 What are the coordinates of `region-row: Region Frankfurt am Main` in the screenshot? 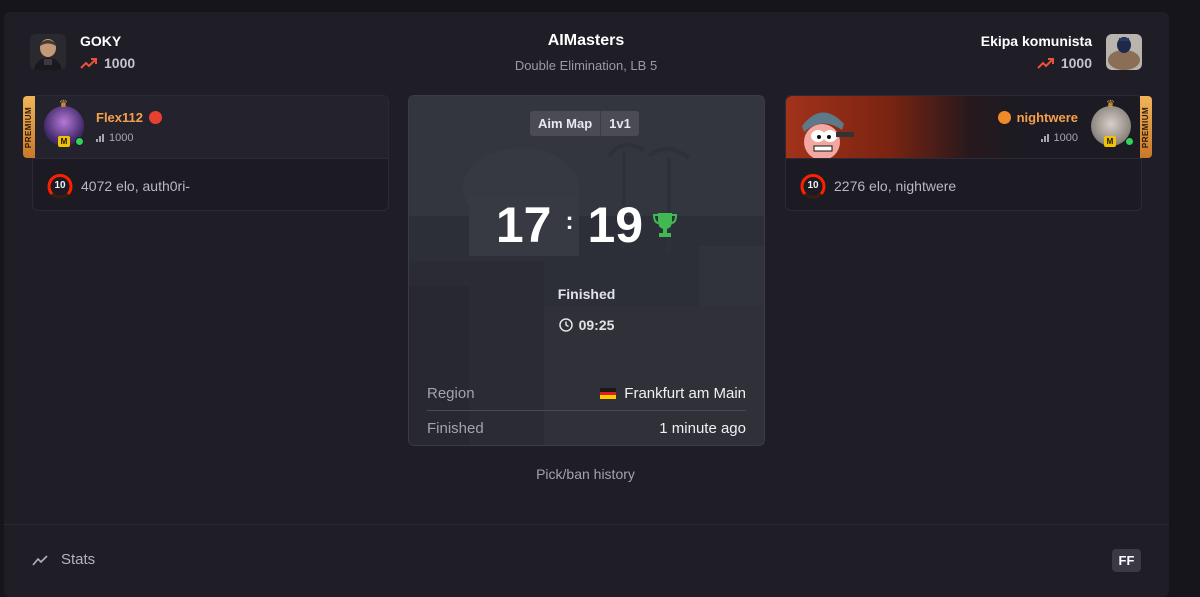 It's located at (586, 393).